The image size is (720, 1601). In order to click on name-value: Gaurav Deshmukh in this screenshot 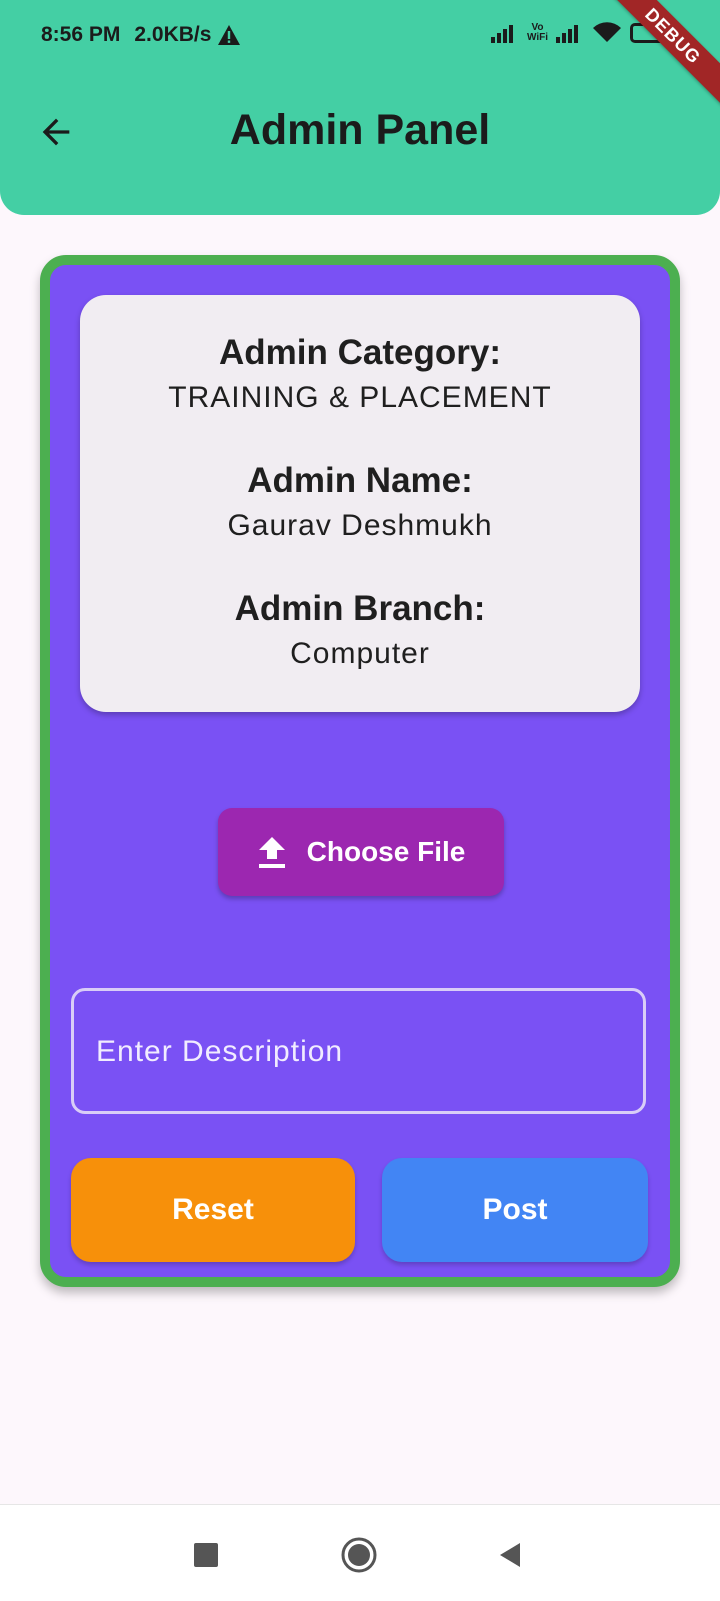, I will do `click(360, 525)`.